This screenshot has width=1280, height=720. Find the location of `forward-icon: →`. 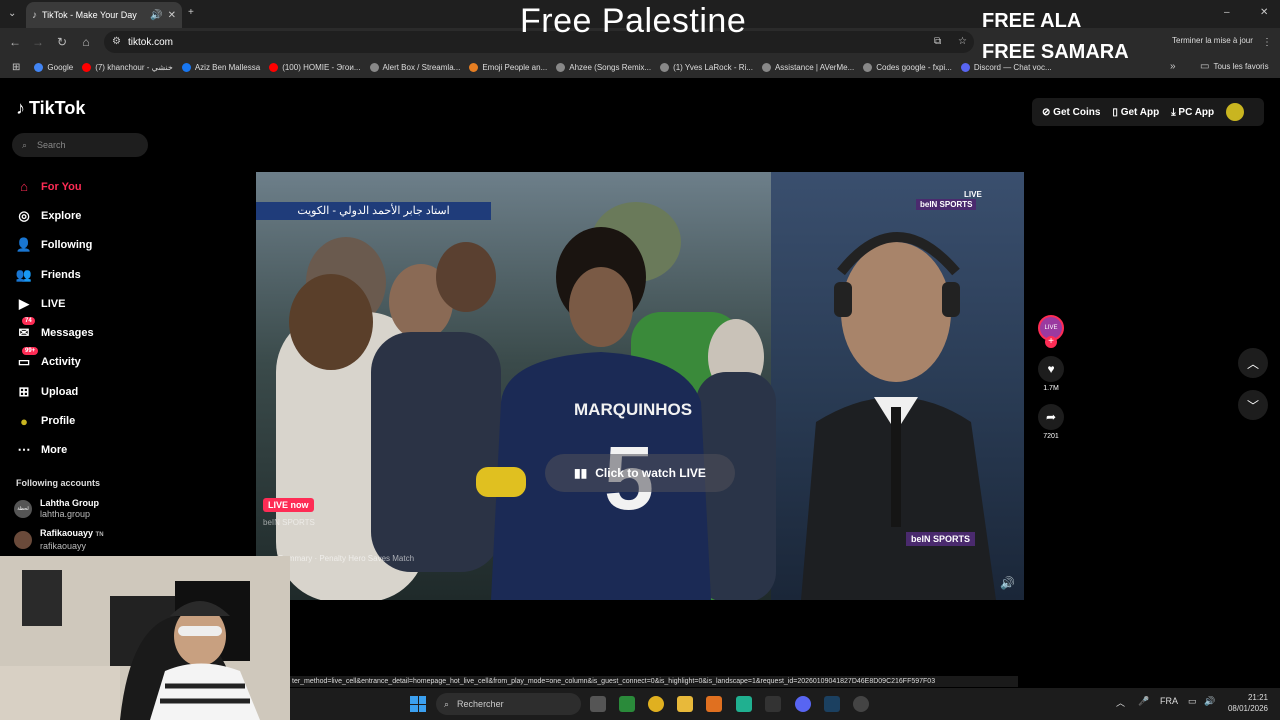

forward-icon: → is located at coordinates (38, 42).